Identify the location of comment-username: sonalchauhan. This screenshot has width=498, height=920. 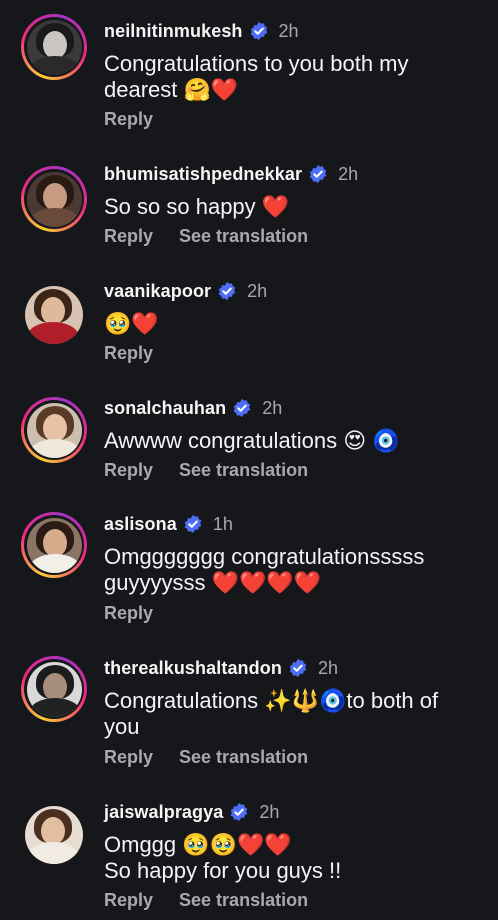
(165, 408).